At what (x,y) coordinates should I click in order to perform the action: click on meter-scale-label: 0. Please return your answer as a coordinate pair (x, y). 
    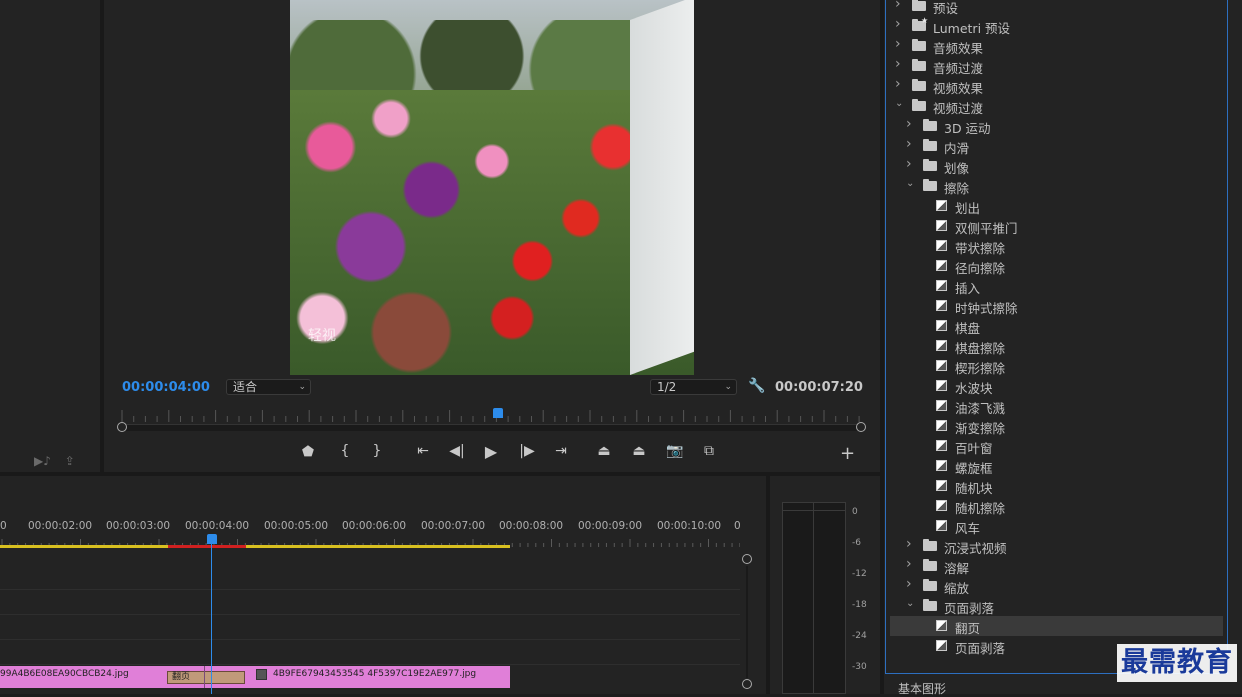
    Looking at the image, I should click on (855, 512).